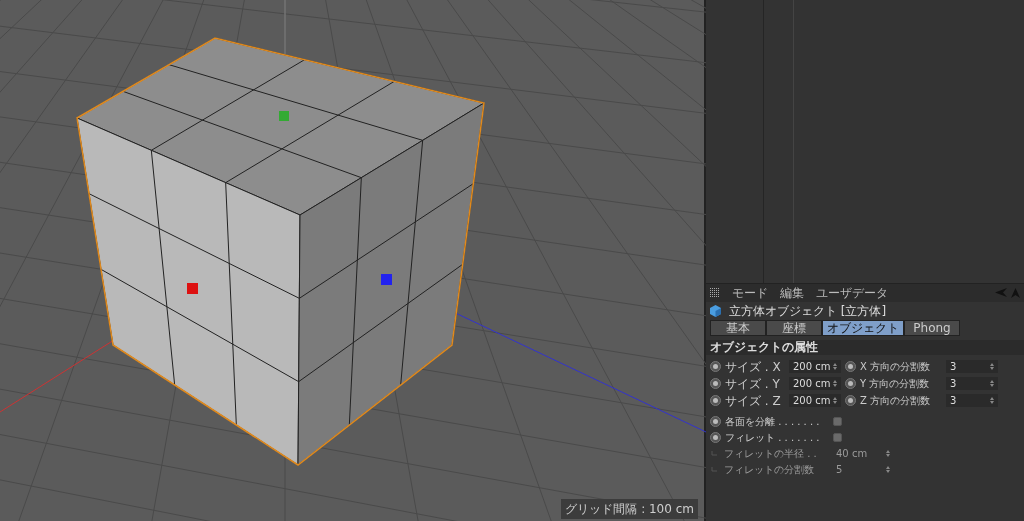 The image size is (1024, 521). What do you see at coordinates (753, 401) in the screenshot?
I see `param-label: サイズ . Z` at bounding box center [753, 401].